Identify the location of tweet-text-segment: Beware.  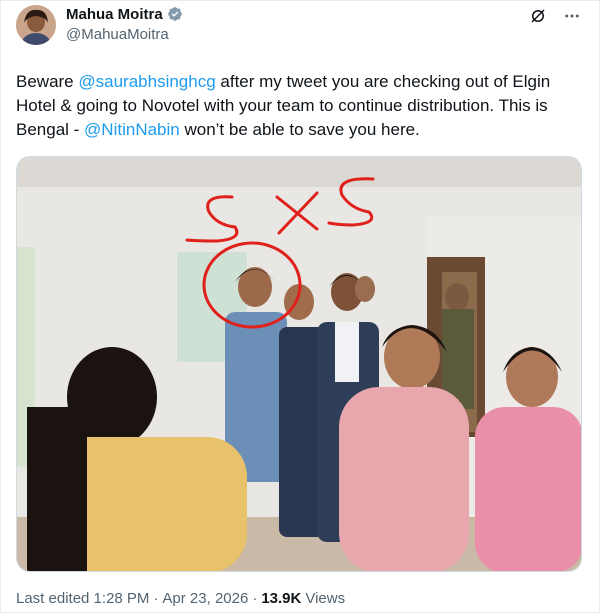
(47, 81).